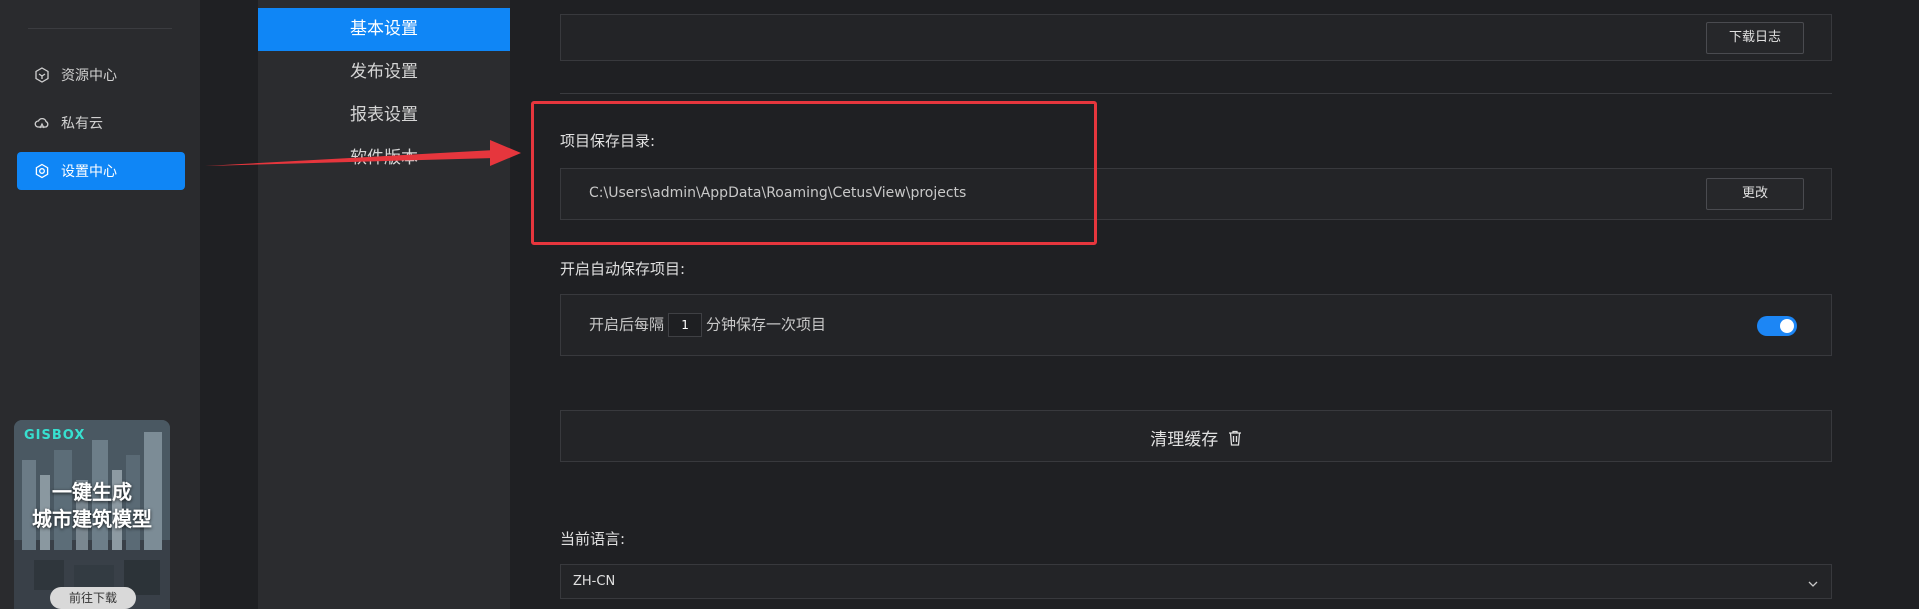  I want to click on autosave-description: 开启后每隔 1 分钟保存一次项目, so click(707, 325).